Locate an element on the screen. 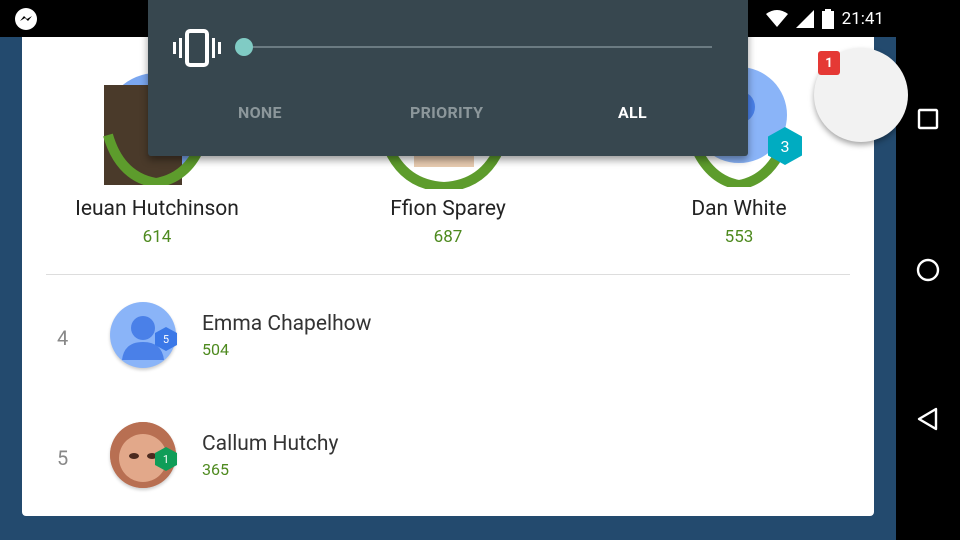  recents-icon is located at coordinates (928, 119).